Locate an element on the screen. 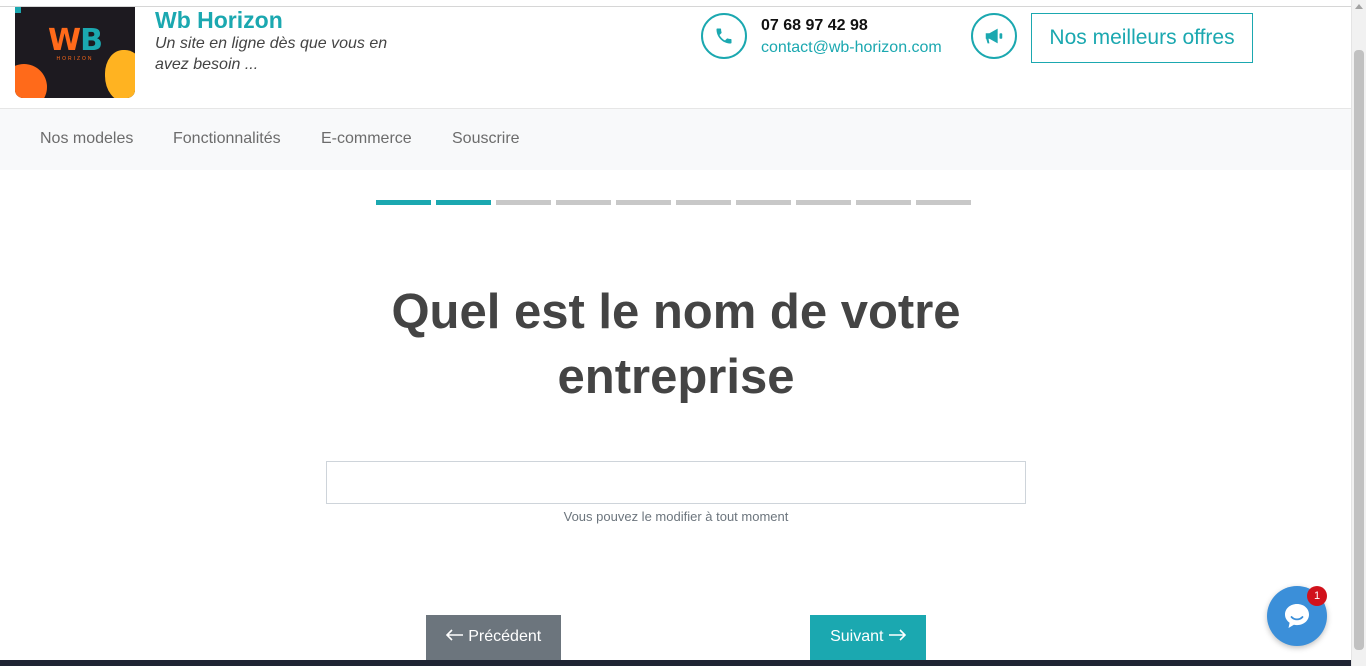 The image size is (1366, 666). next-button: Suivant is located at coordinates (868, 640).